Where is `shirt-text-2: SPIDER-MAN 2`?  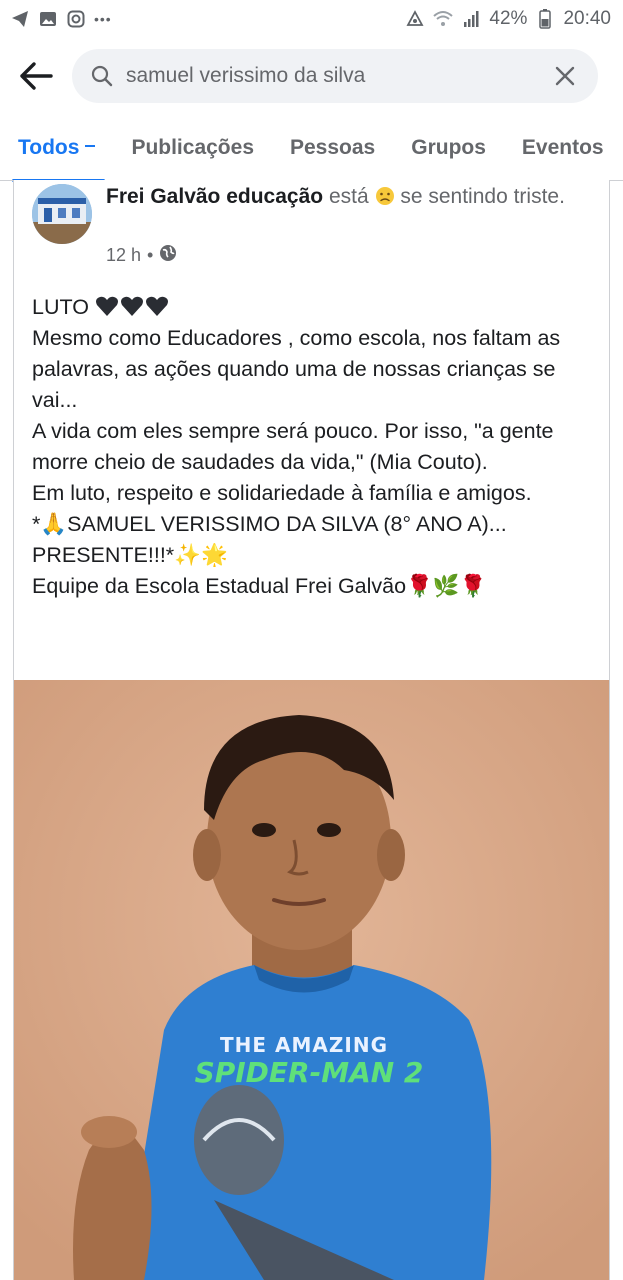 shirt-text-2: SPIDER-MAN 2 is located at coordinates (309, 1072).